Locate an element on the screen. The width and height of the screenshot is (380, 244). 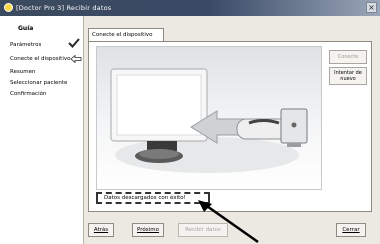
sidebar-heading: Guía is located at coordinates (26, 28).